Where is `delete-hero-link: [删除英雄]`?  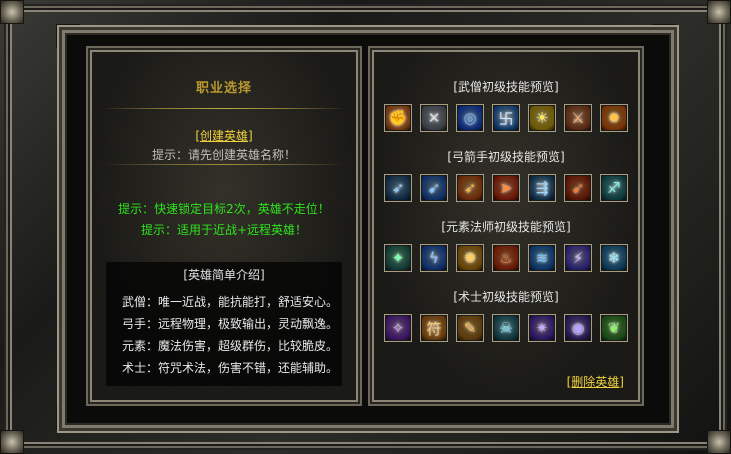 delete-hero-link: [删除英雄] is located at coordinates (595, 381).